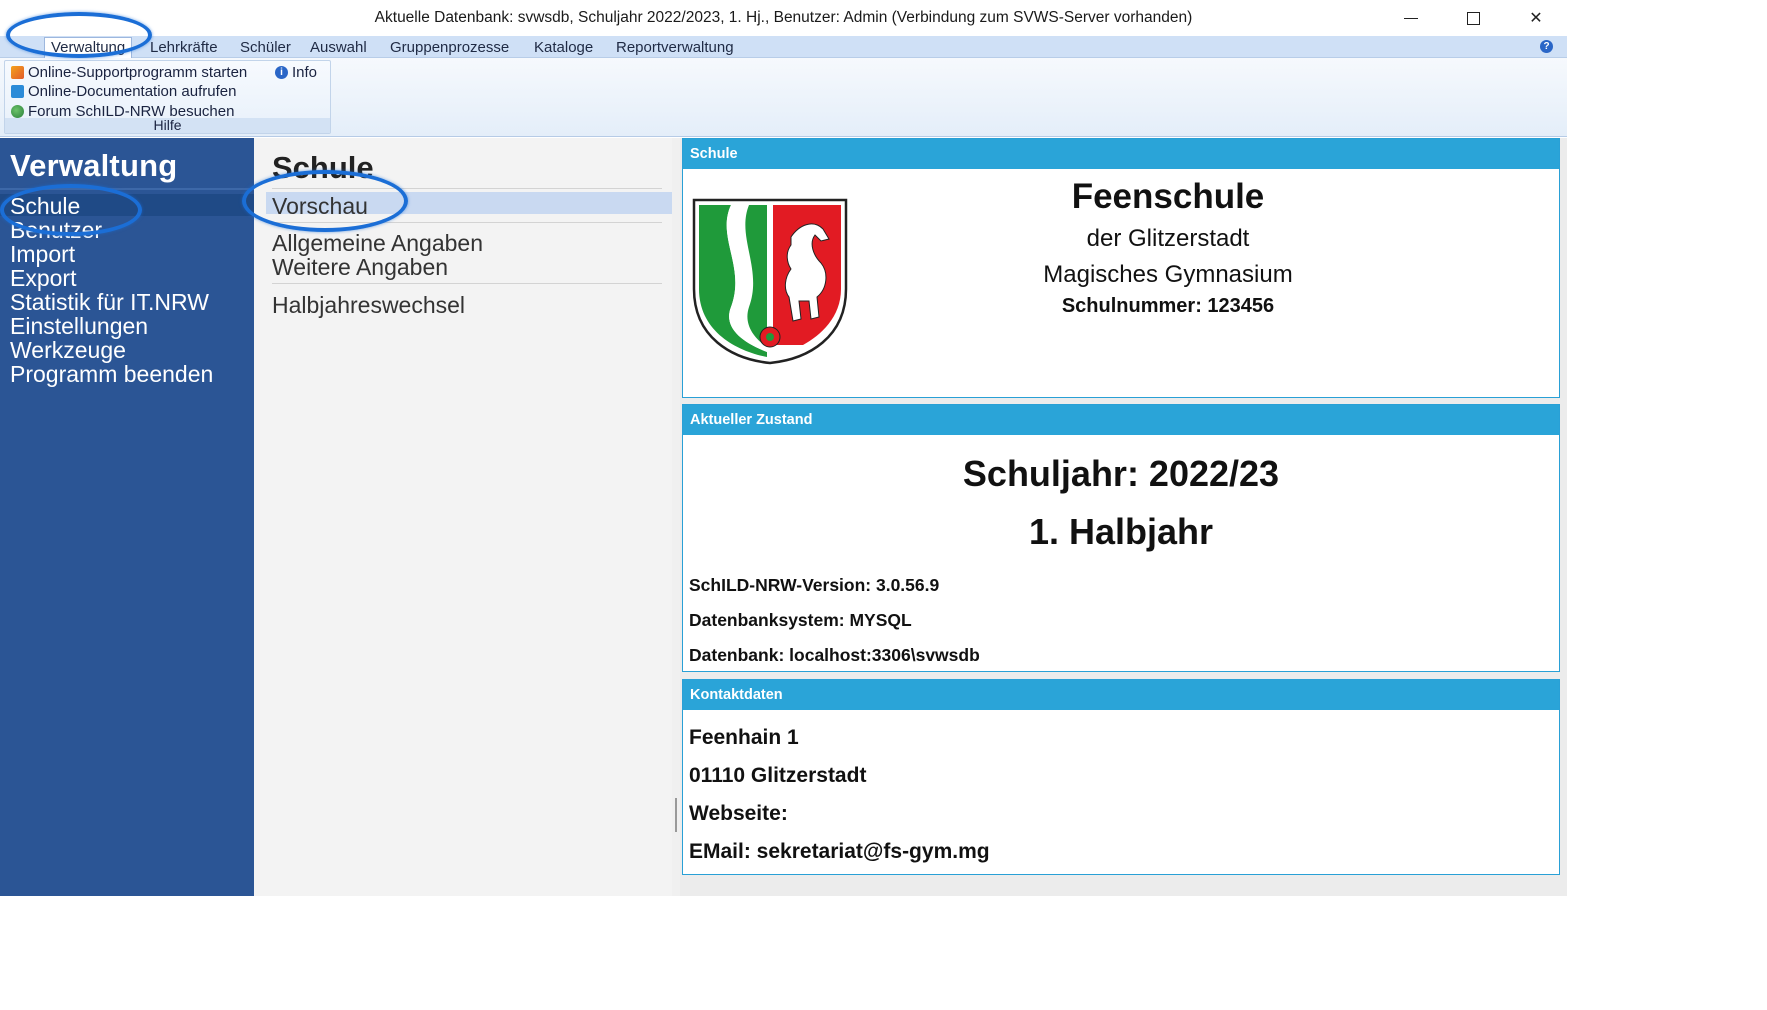  Describe the element at coordinates (770, 281) in the screenshot. I see `coat-of-arms-icon` at that location.